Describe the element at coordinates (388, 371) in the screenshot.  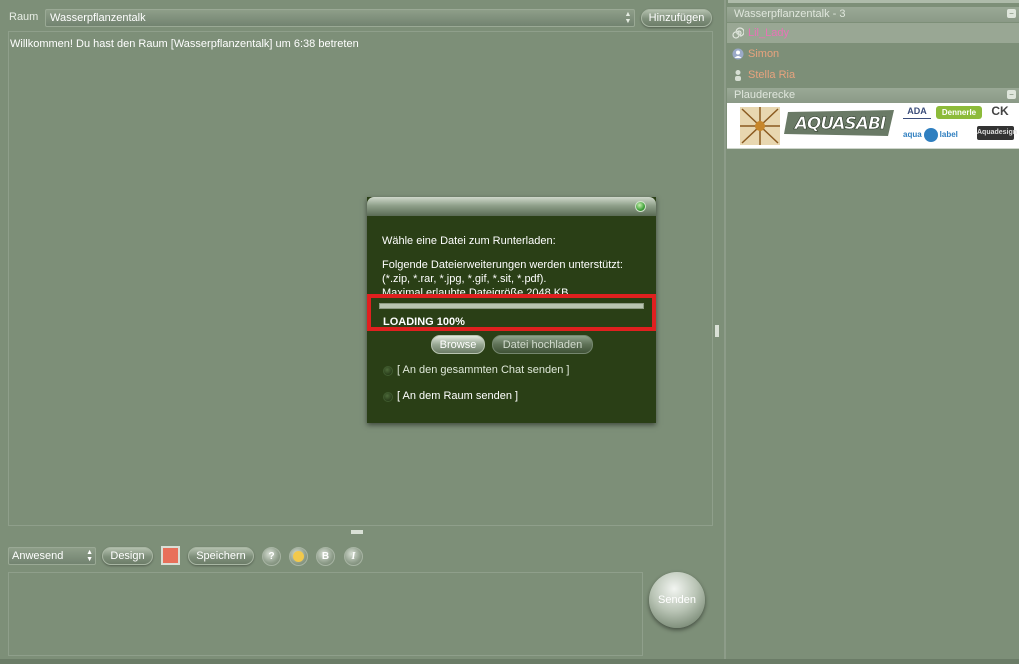
I see `send-to-all-radio` at that location.